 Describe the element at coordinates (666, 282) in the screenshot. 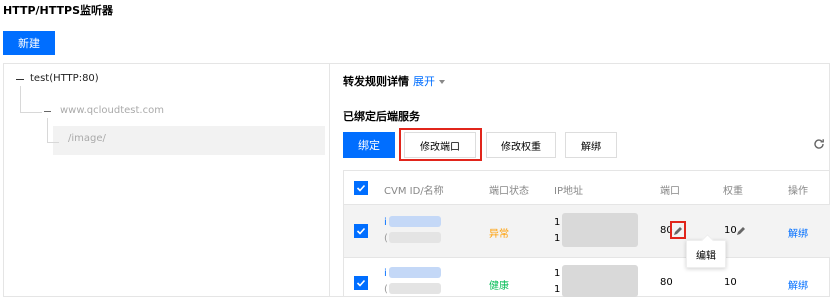

I see `port-value: 80` at that location.